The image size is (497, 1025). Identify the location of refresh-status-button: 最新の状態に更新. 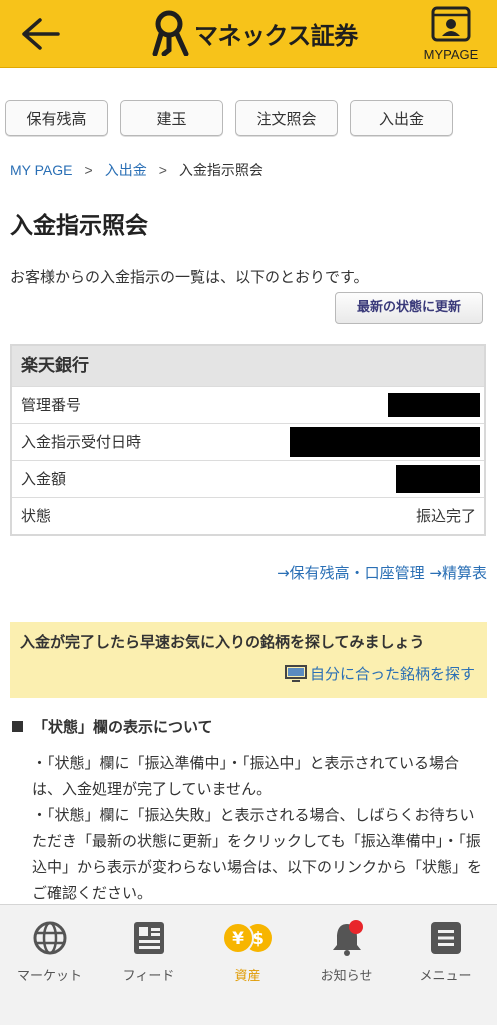
(409, 308).